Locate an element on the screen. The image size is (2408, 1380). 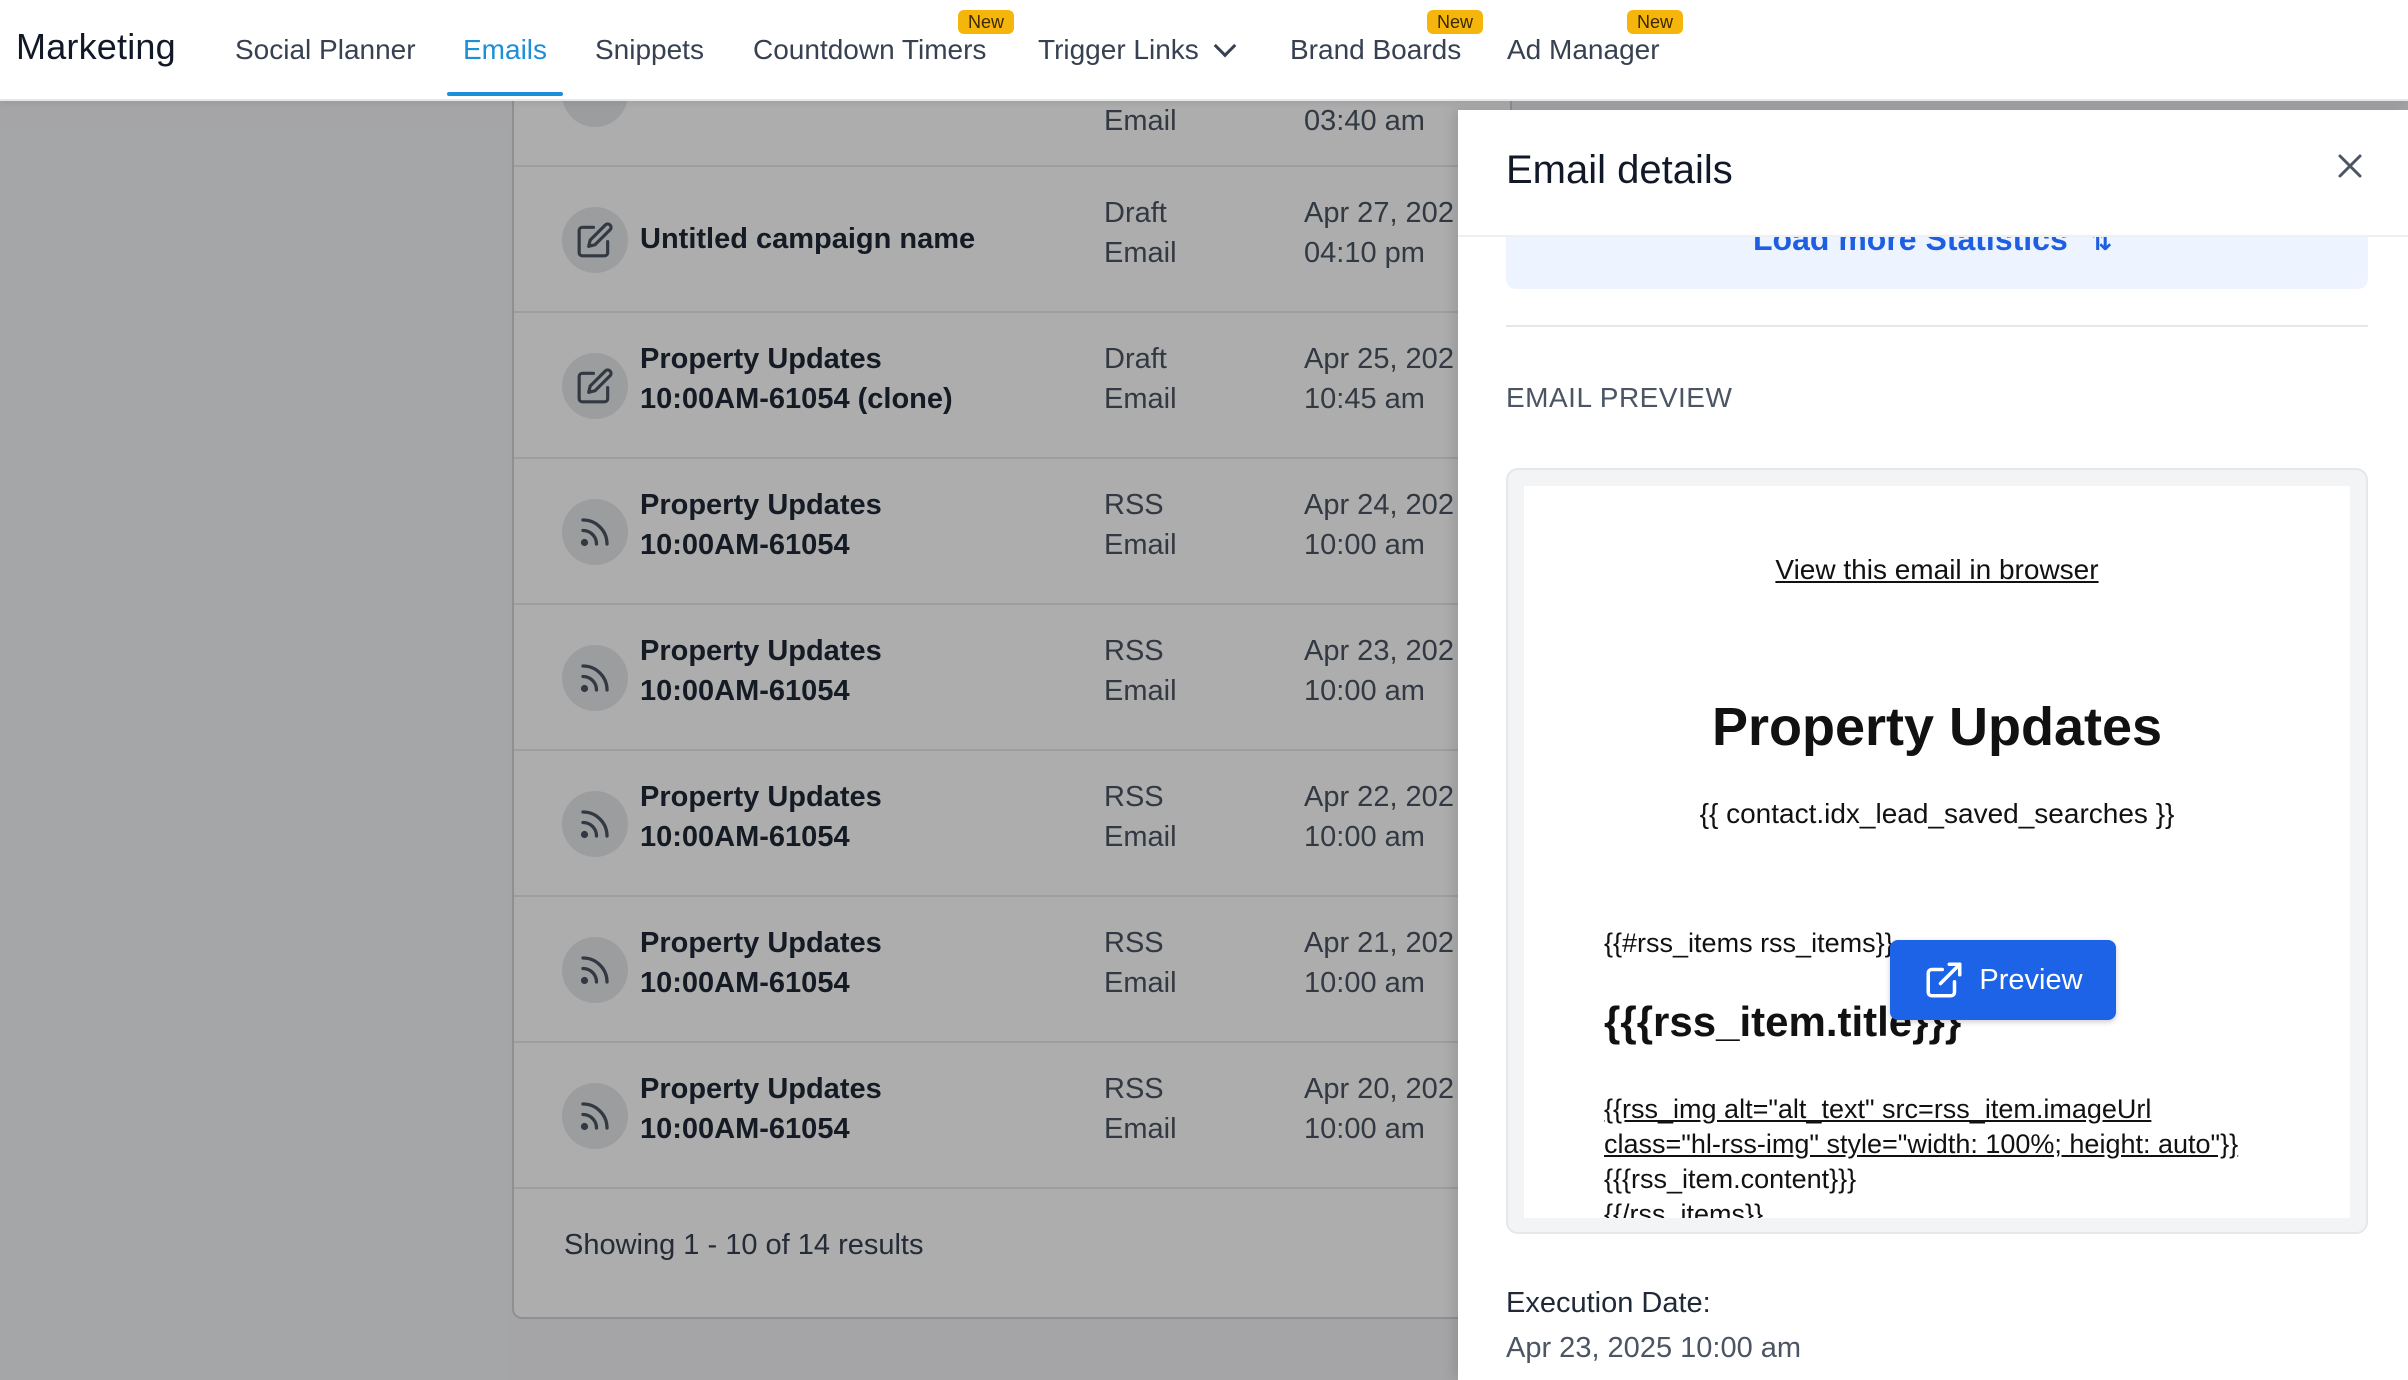
drawer-header-divider is located at coordinates (1933, 236).